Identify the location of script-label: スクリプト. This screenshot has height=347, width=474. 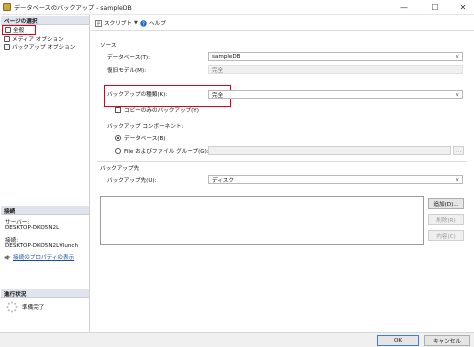
(118, 24).